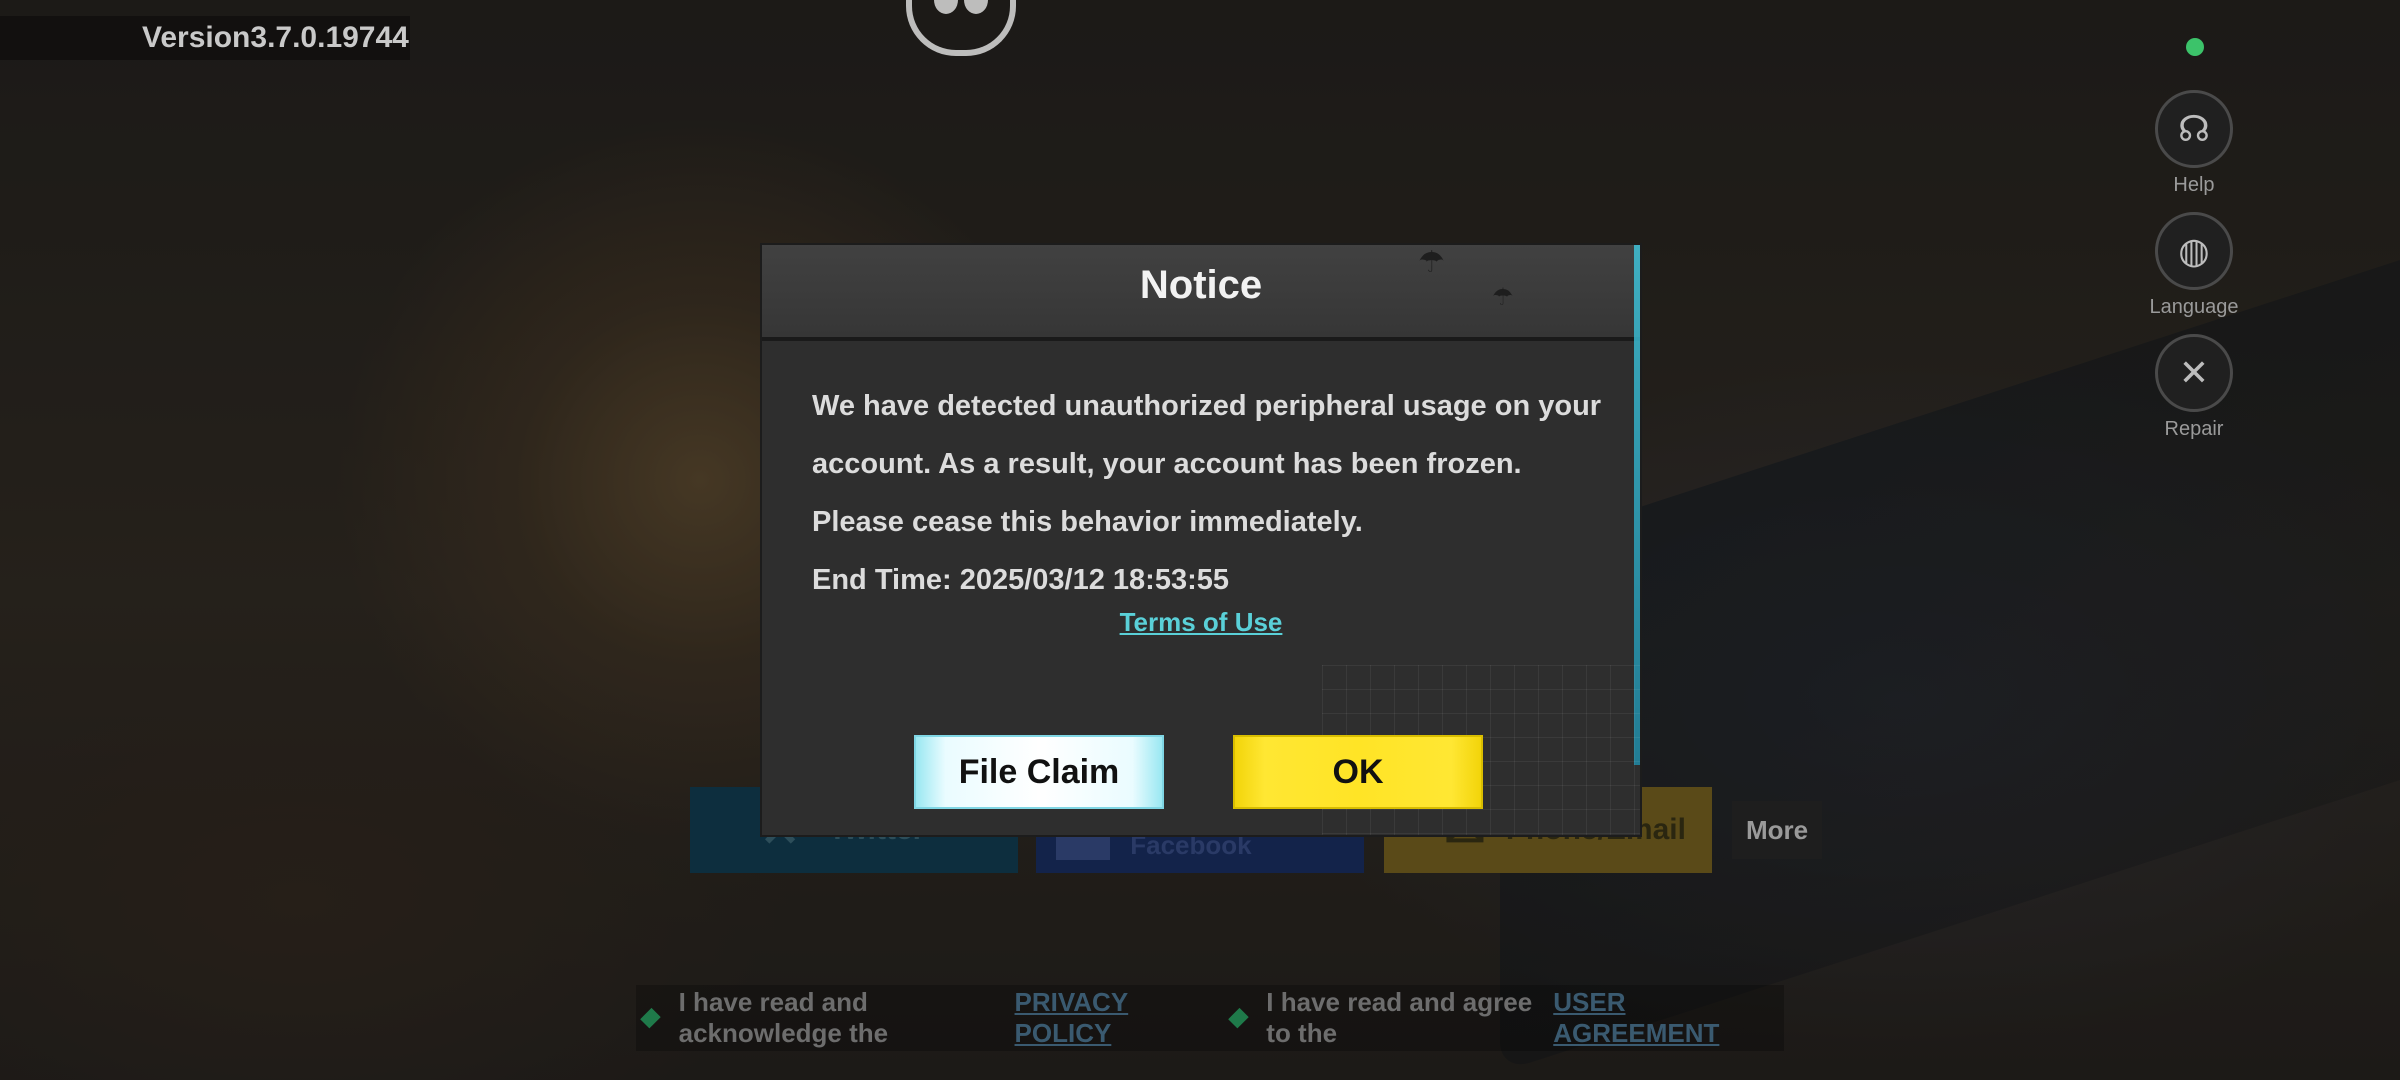 The image size is (2400, 1080). What do you see at coordinates (1100, 1018) in the screenshot?
I see `privacy-policy-link: PRIVACY POLICY` at bounding box center [1100, 1018].